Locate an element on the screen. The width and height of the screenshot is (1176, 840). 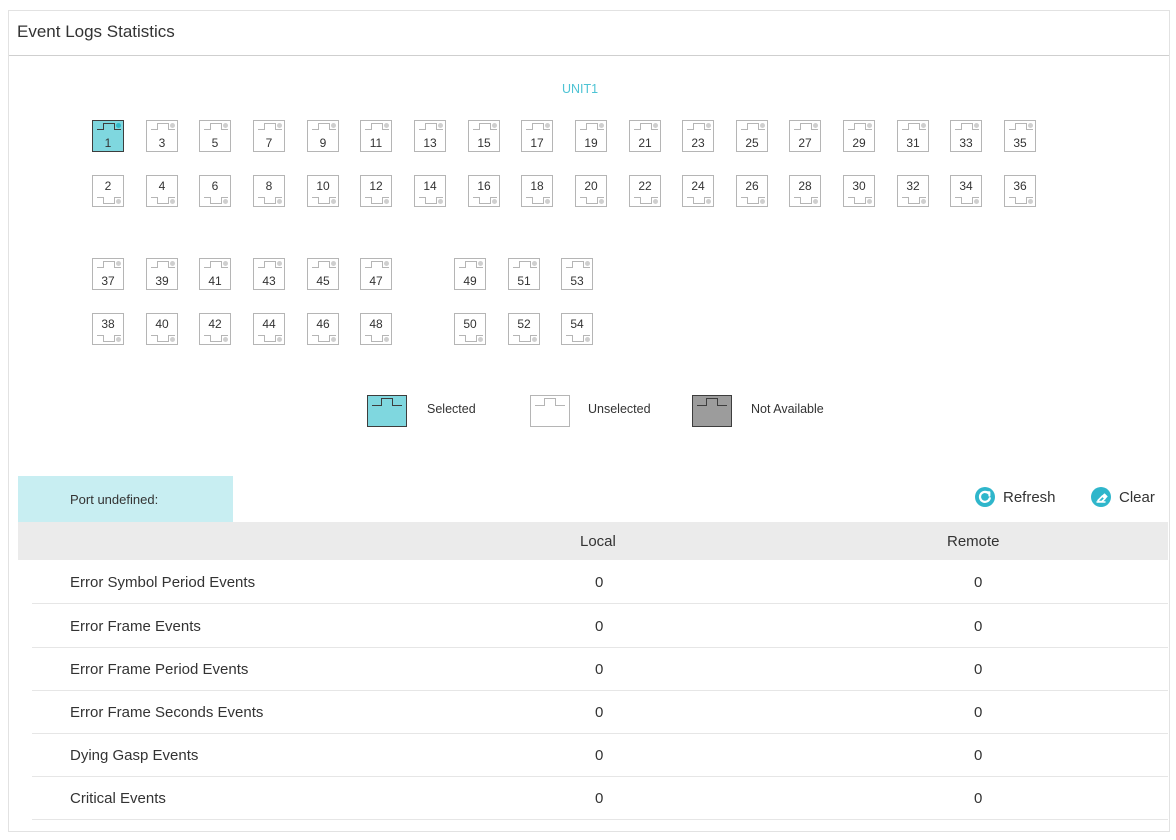
port-48: 48 is located at coordinates (376, 329).